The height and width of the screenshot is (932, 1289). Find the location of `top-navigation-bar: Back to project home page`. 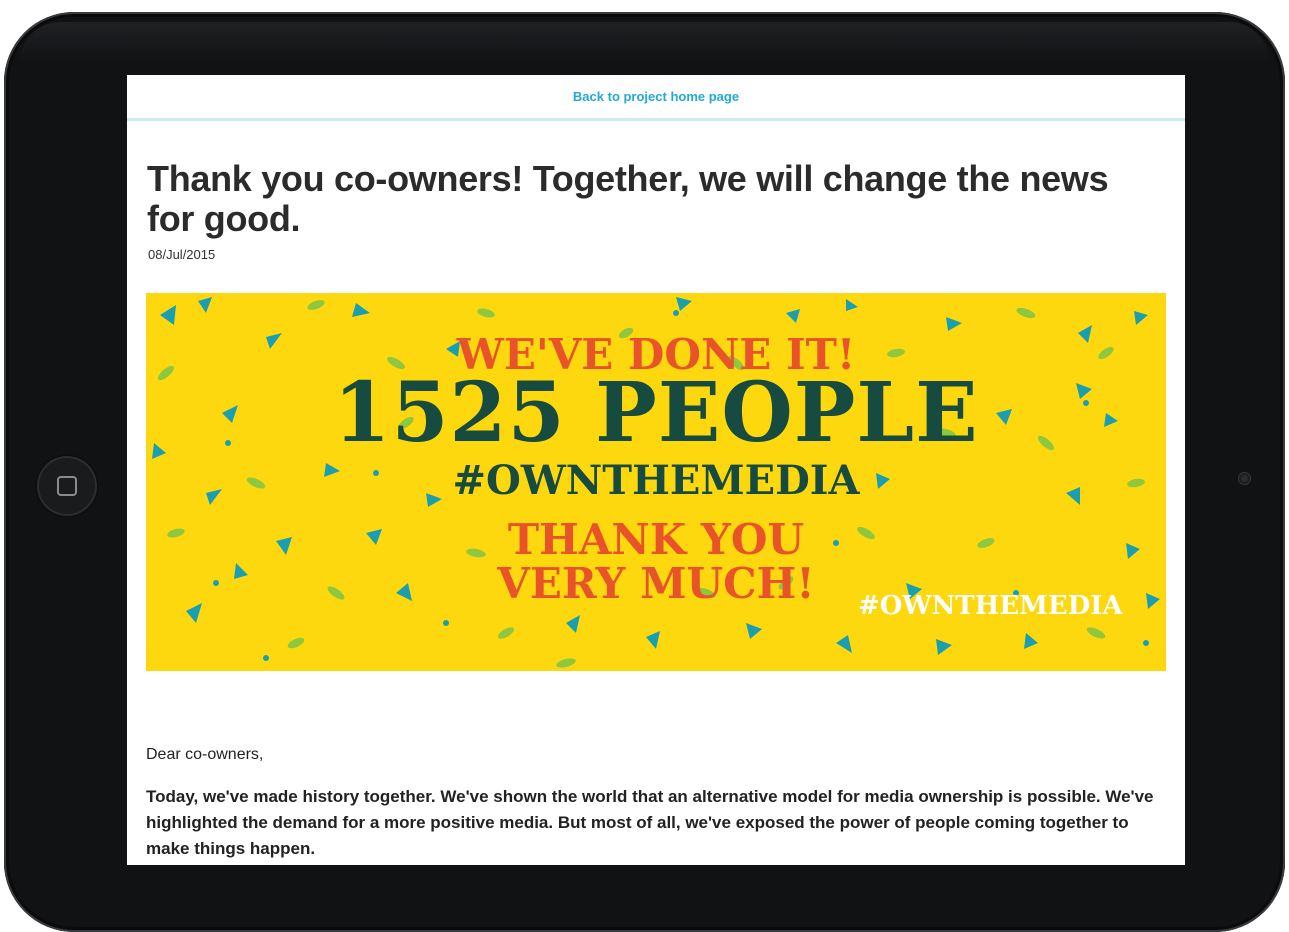

top-navigation-bar: Back to project home page is located at coordinates (656, 98).